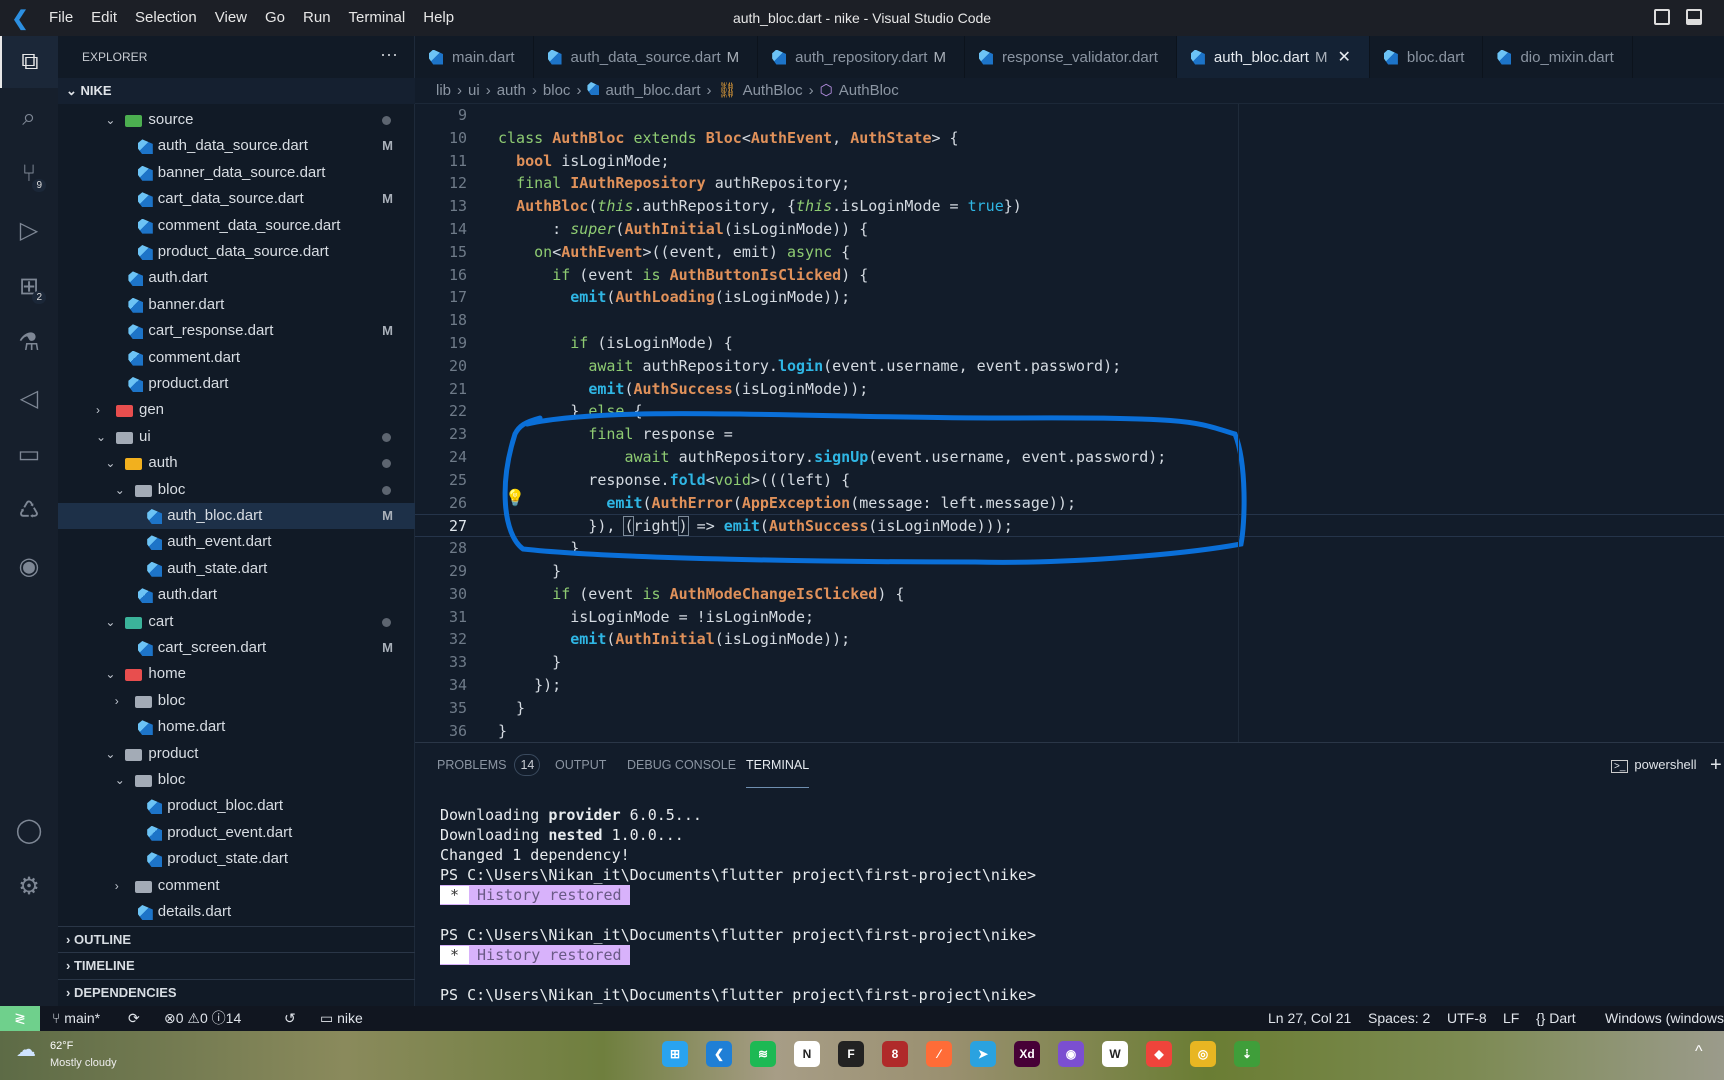 This screenshot has height=1080, width=1724. I want to click on panel-tab-debug-console: DEBUG CONSOLE, so click(681, 765).